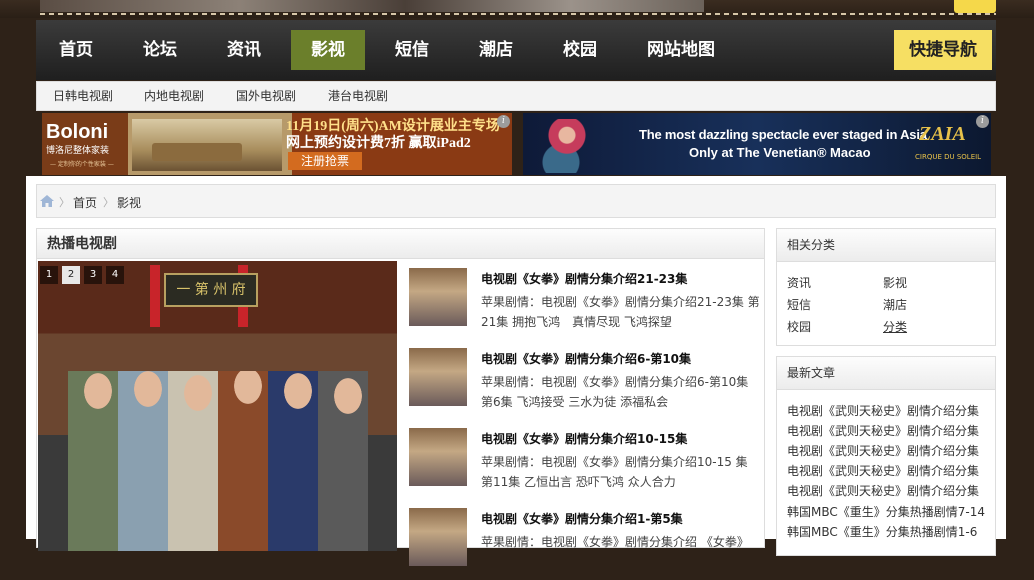 This screenshot has width=1034, height=580. Describe the element at coordinates (780, 152) in the screenshot. I see `zaia-subline: Only at The Venetian® Macao` at that location.